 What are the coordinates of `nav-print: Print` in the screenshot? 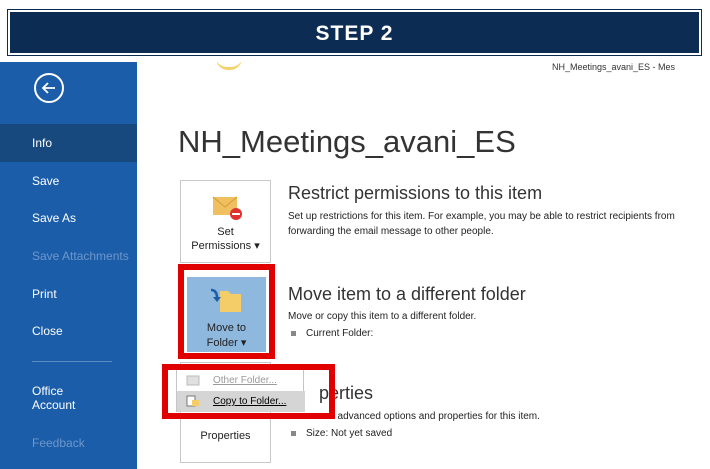 It's located at (68, 294).